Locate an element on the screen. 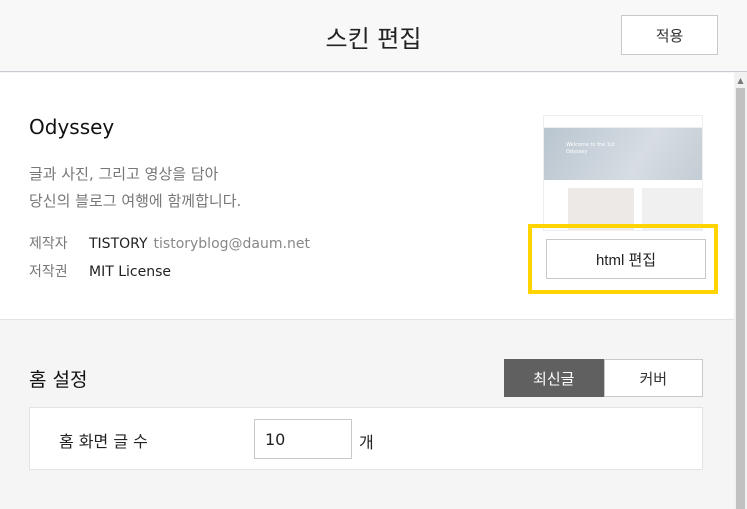 This screenshot has width=747, height=509. license-row: 저작권 MIT License is located at coordinates (100, 271).